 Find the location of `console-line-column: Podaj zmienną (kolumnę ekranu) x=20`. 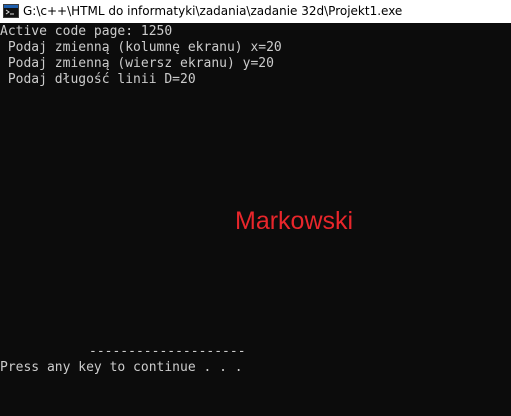

console-line-column: Podaj zmienną (kolumnę ekranu) x=20 is located at coordinates (141, 47).